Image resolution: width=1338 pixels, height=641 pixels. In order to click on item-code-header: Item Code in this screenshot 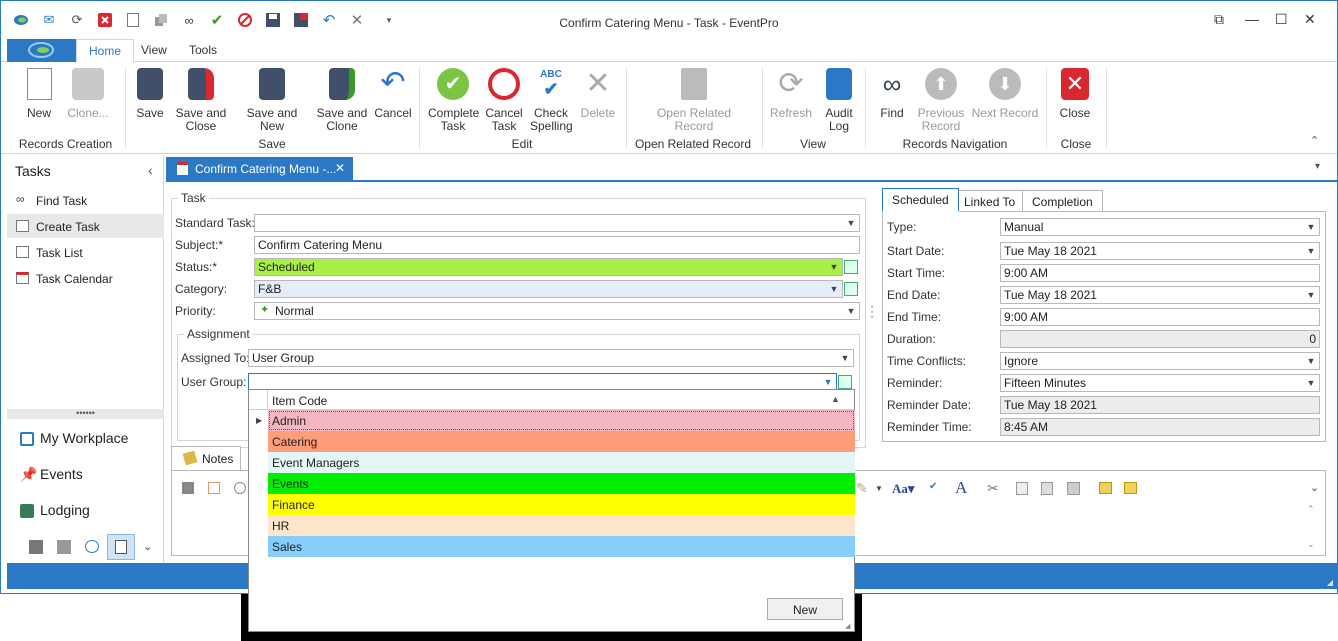, I will do `click(299, 401)`.